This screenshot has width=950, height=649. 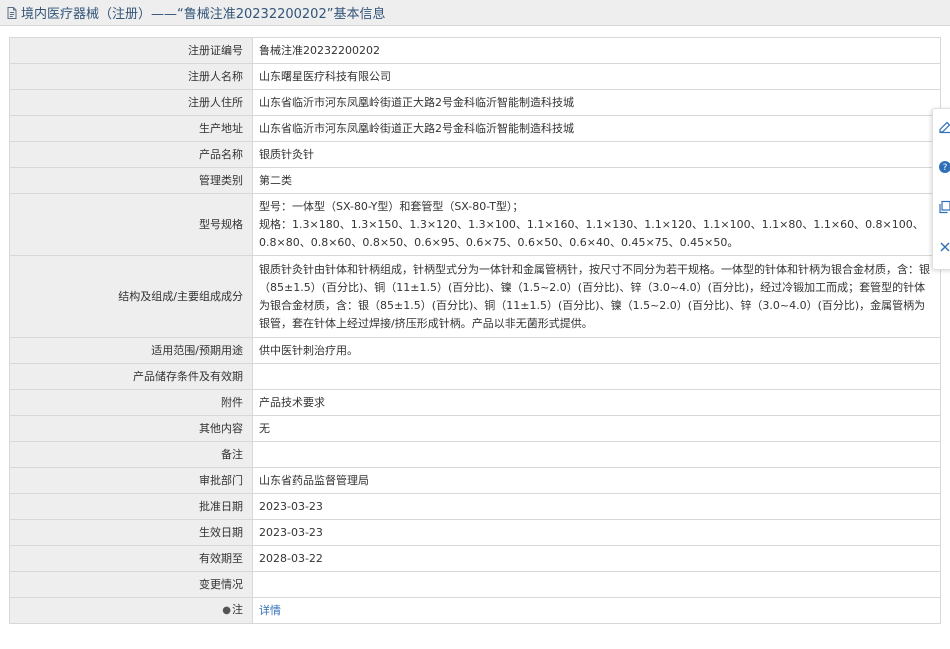 I want to click on table-row: 批准日期 2023-03-23, so click(x=475, y=506).